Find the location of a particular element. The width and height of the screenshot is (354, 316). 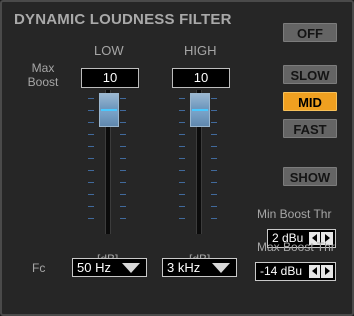

off-button: OFF is located at coordinates (310, 32).